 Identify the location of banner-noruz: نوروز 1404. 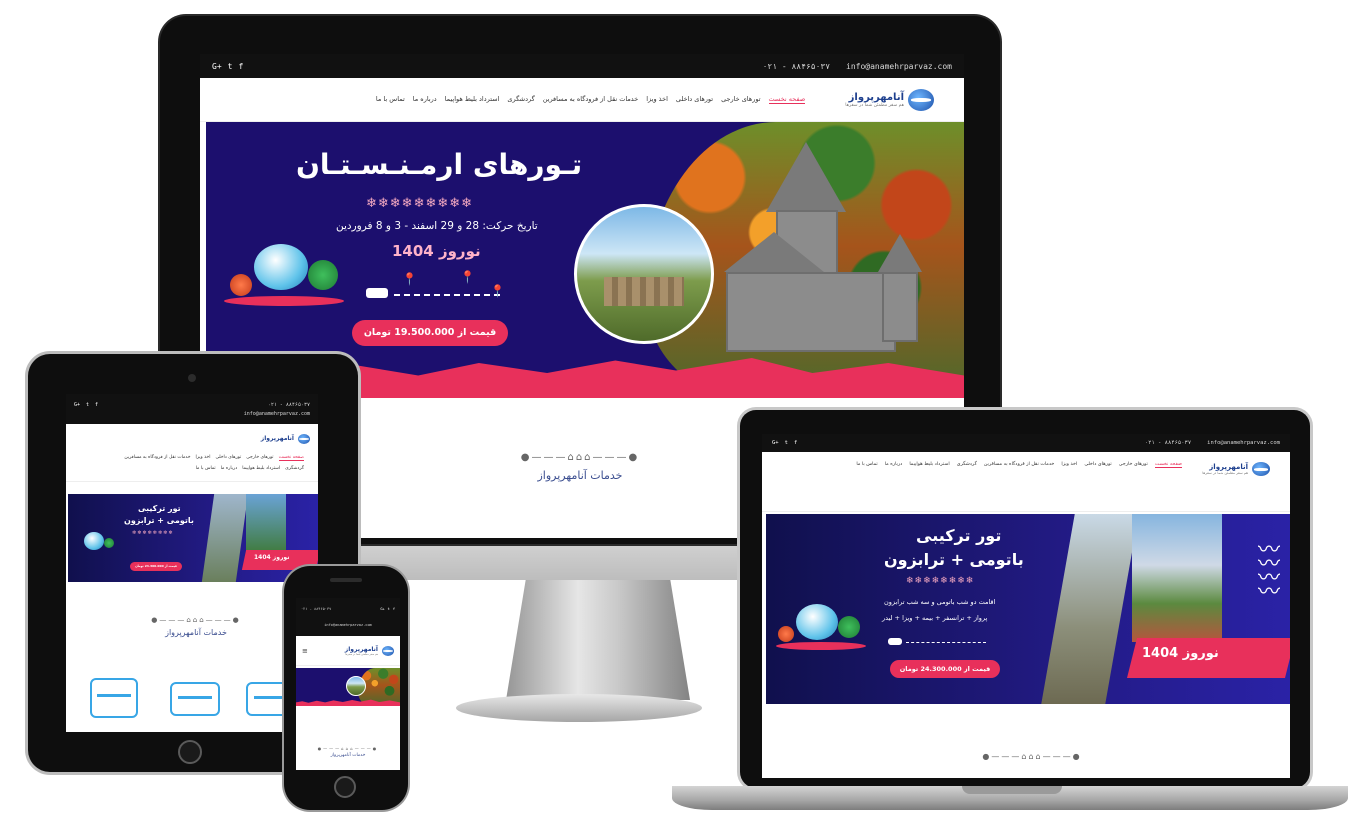
(436, 251).